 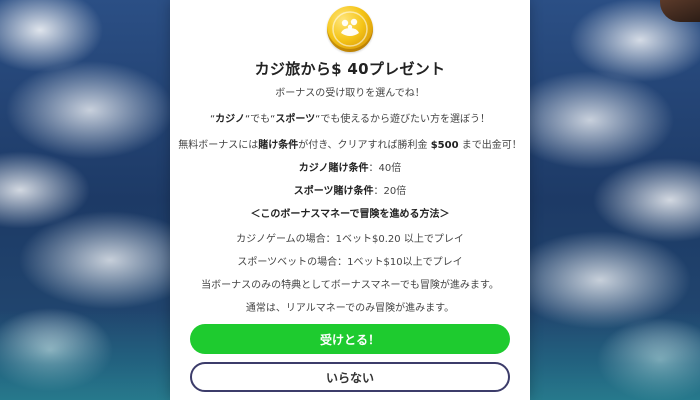 What do you see at coordinates (350, 93) in the screenshot?
I see `modal-subtitle: ボーナスの受け取りを選んでね！` at bounding box center [350, 93].